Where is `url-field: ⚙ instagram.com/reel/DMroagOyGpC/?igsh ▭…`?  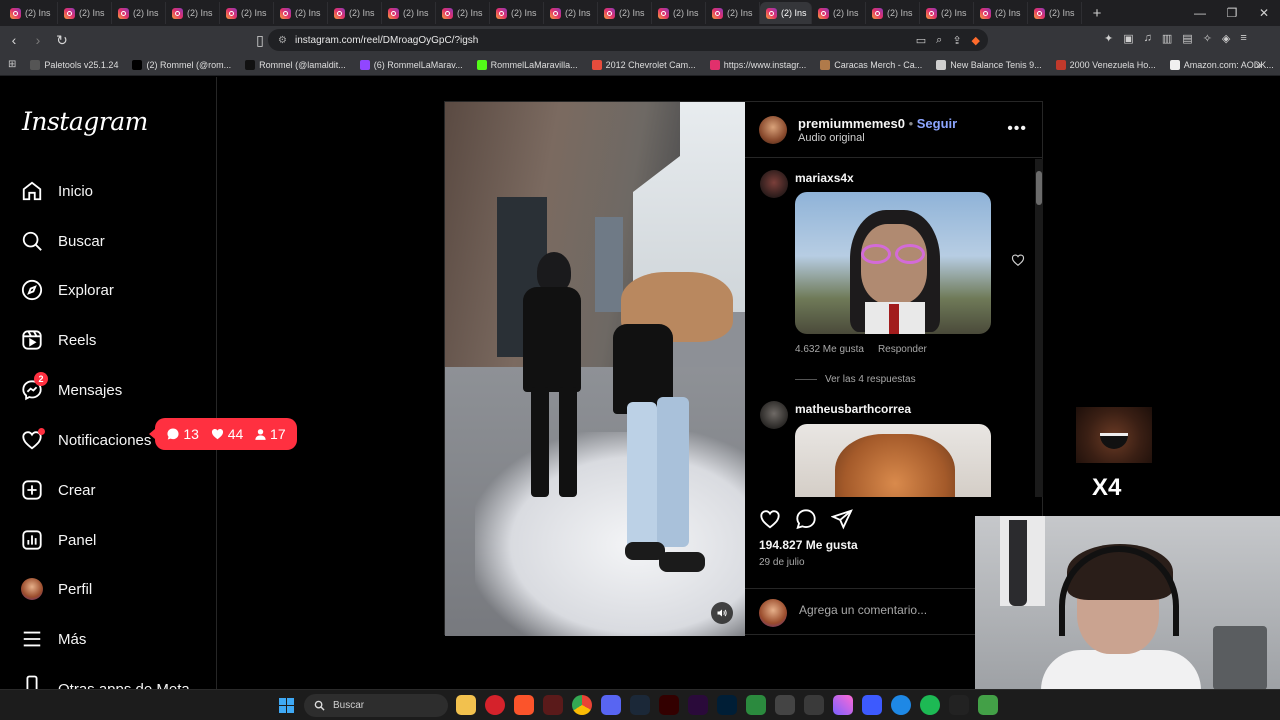
url-field: ⚙ instagram.com/reel/DMroagOyGpC/?igsh ▭… is located at coordinates (628, 40).